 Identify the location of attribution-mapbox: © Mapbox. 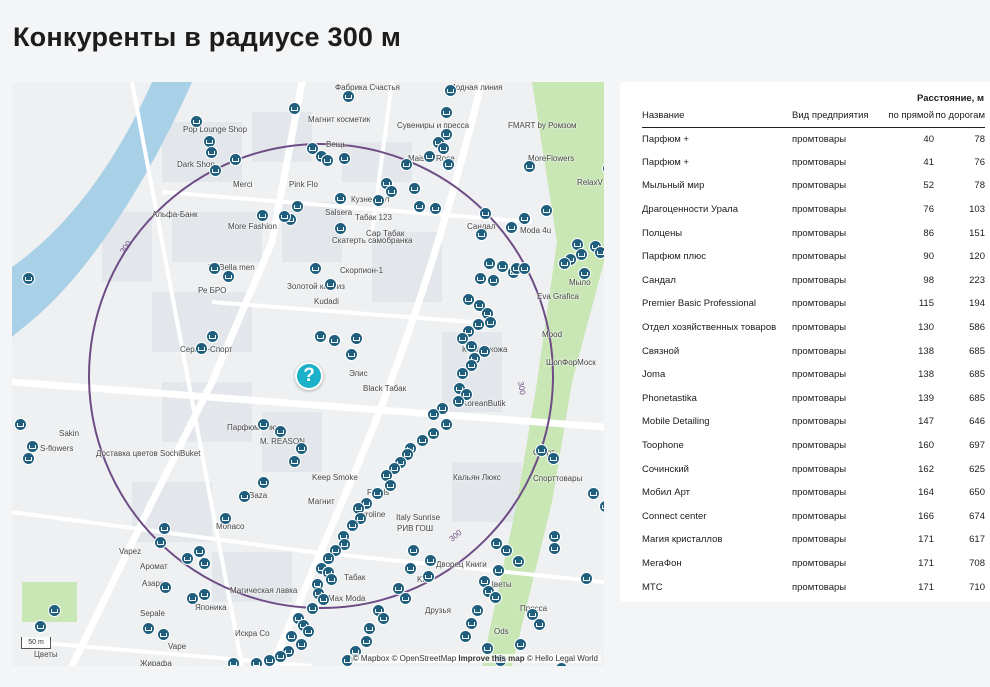
(371, 658).